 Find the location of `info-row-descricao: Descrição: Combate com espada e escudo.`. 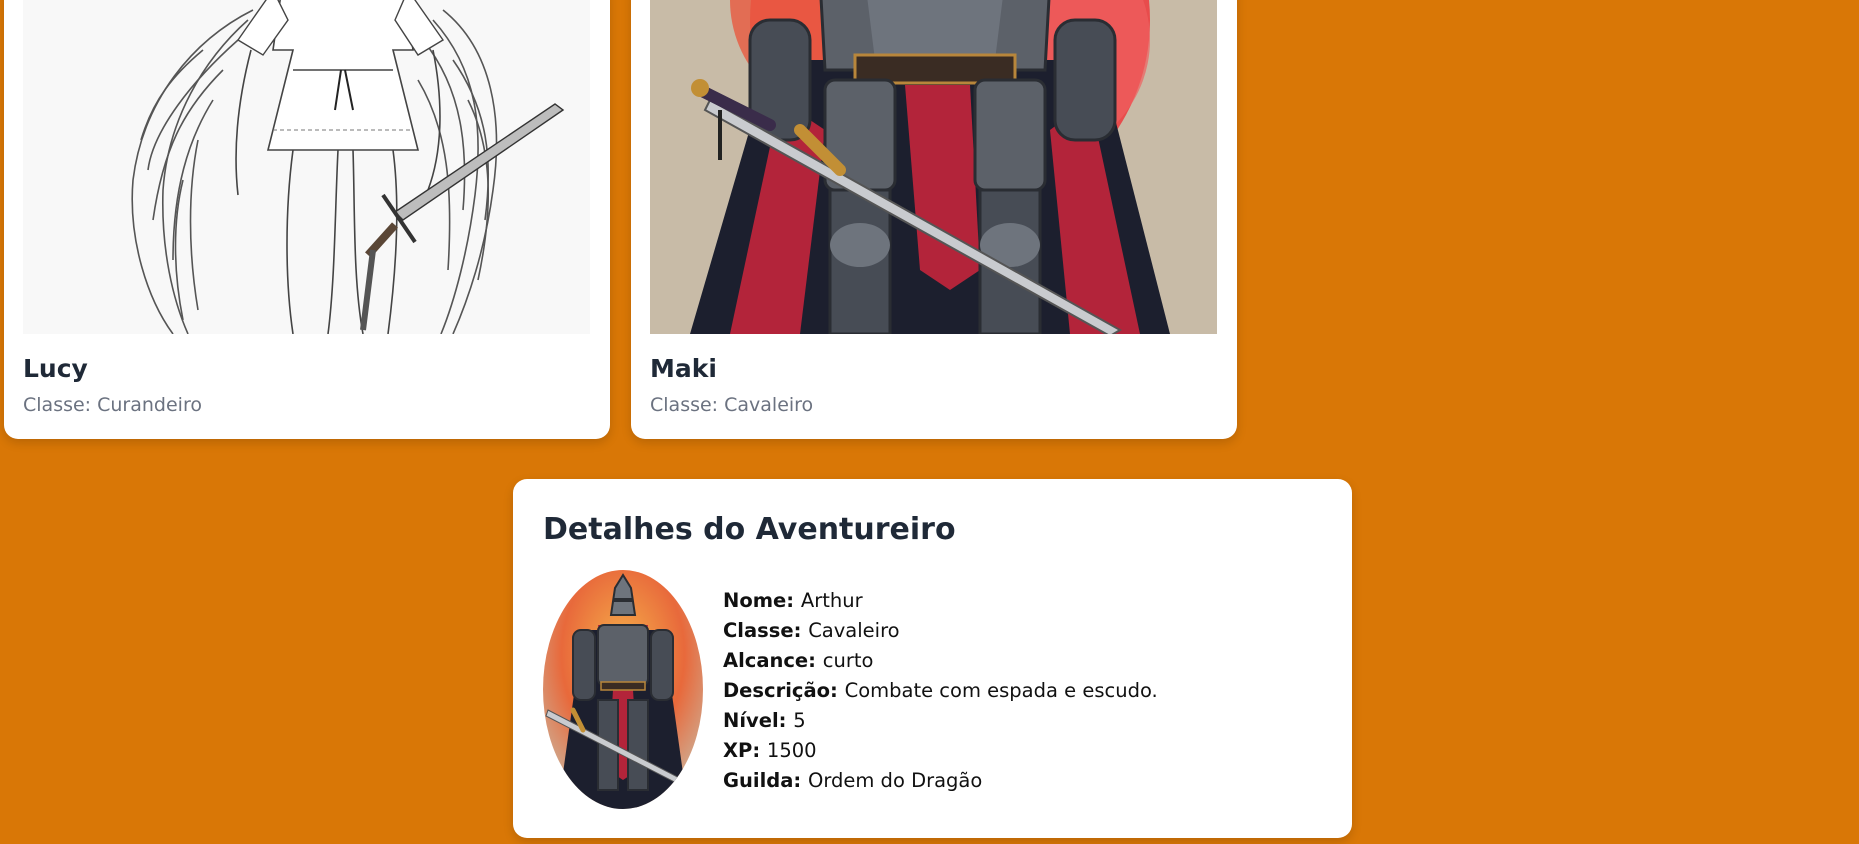

info-row-descricao: Descrição: Combate com espada e escudo. is located at coordinates (940, 691).